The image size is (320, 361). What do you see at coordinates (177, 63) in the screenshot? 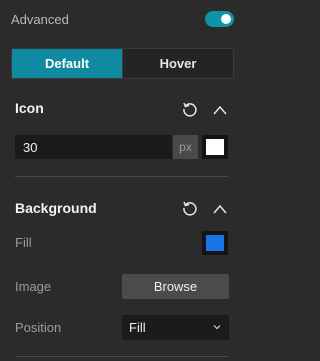
I see `tab-hover: Hover` at bounding box center [177, 63].